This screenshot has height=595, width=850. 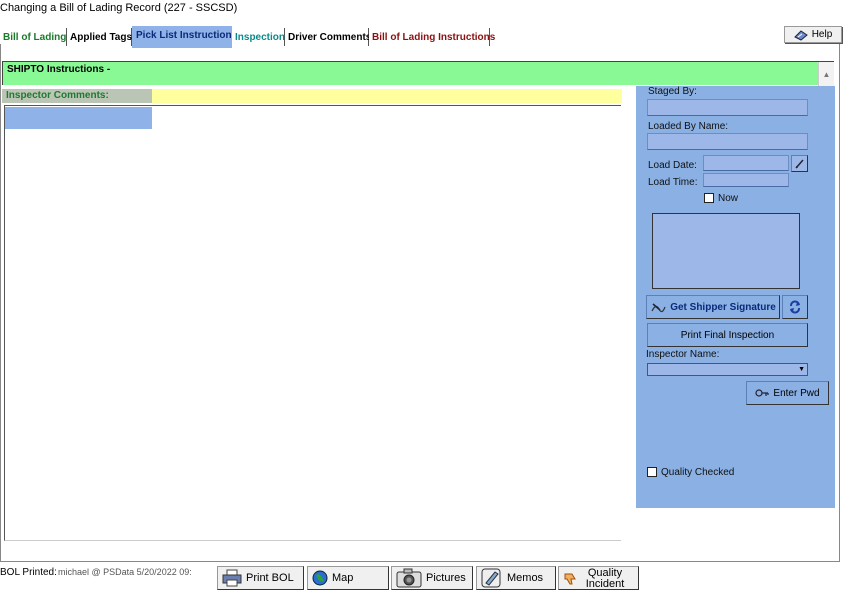 What do you see at coordinates (605, 578) in the screenshot?
I see `quality-incident-label: Quality Incident` at bounding box center [605, 578].